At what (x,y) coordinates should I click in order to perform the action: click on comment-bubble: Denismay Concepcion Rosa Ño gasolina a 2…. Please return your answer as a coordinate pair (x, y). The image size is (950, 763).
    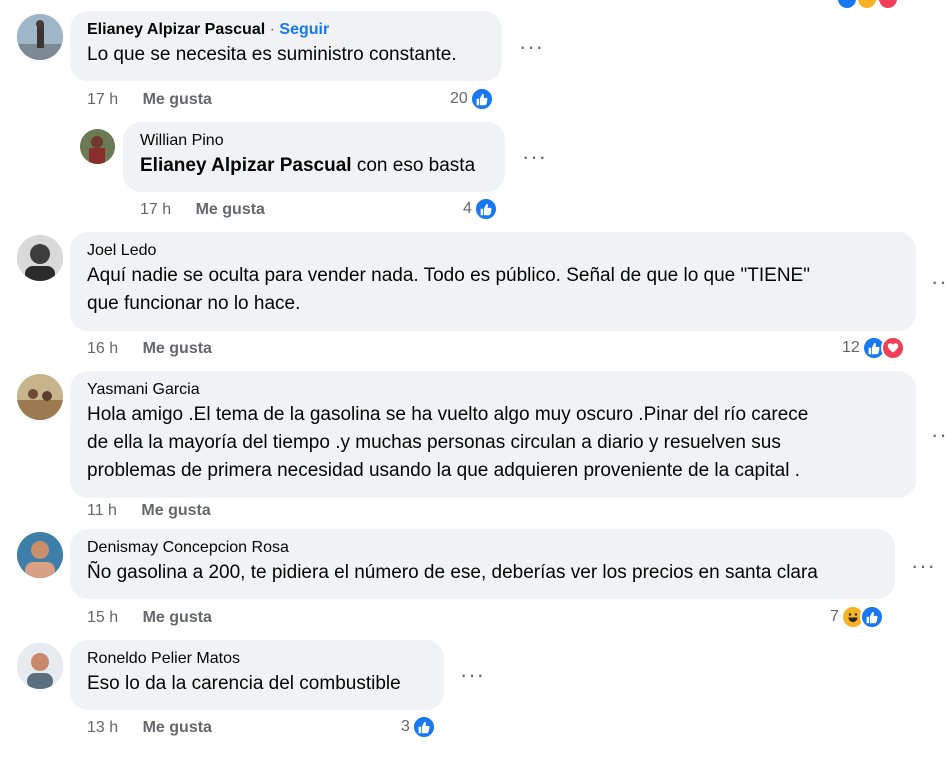
    Looking at the image, I should click on (482, 564).